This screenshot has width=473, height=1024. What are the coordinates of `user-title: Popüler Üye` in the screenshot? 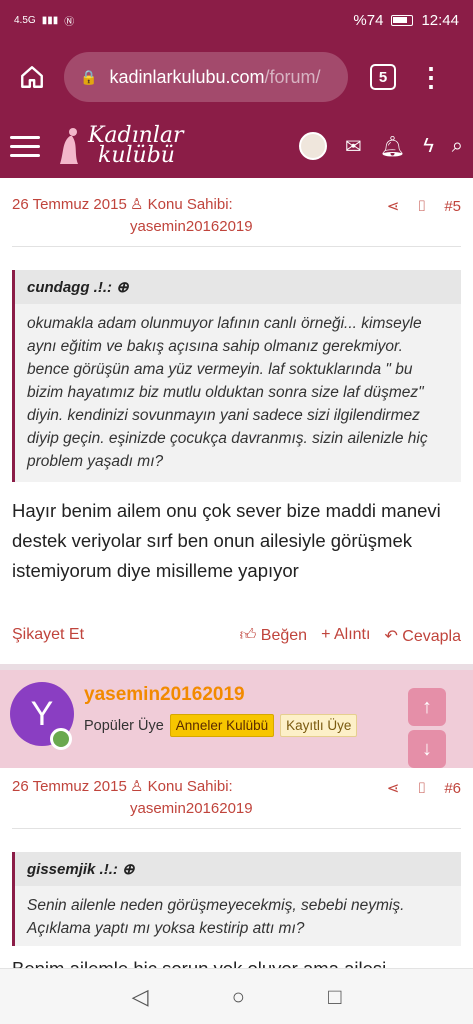 It's located at (124, 725).